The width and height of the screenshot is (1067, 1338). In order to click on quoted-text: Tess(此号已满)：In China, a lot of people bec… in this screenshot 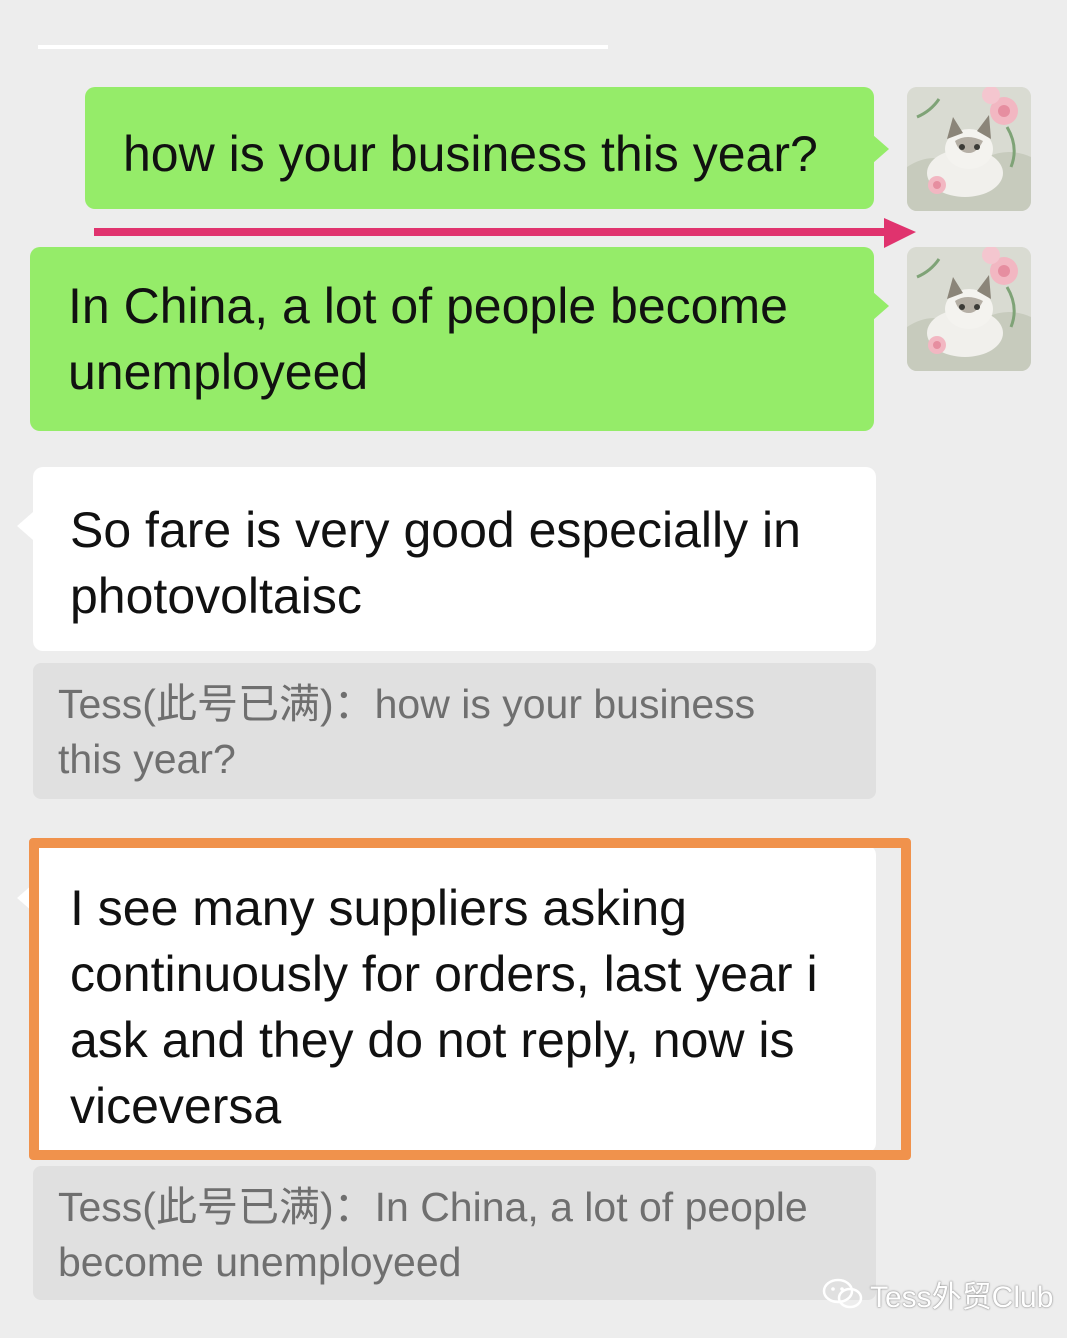, I will do `click(433, 1234)`.